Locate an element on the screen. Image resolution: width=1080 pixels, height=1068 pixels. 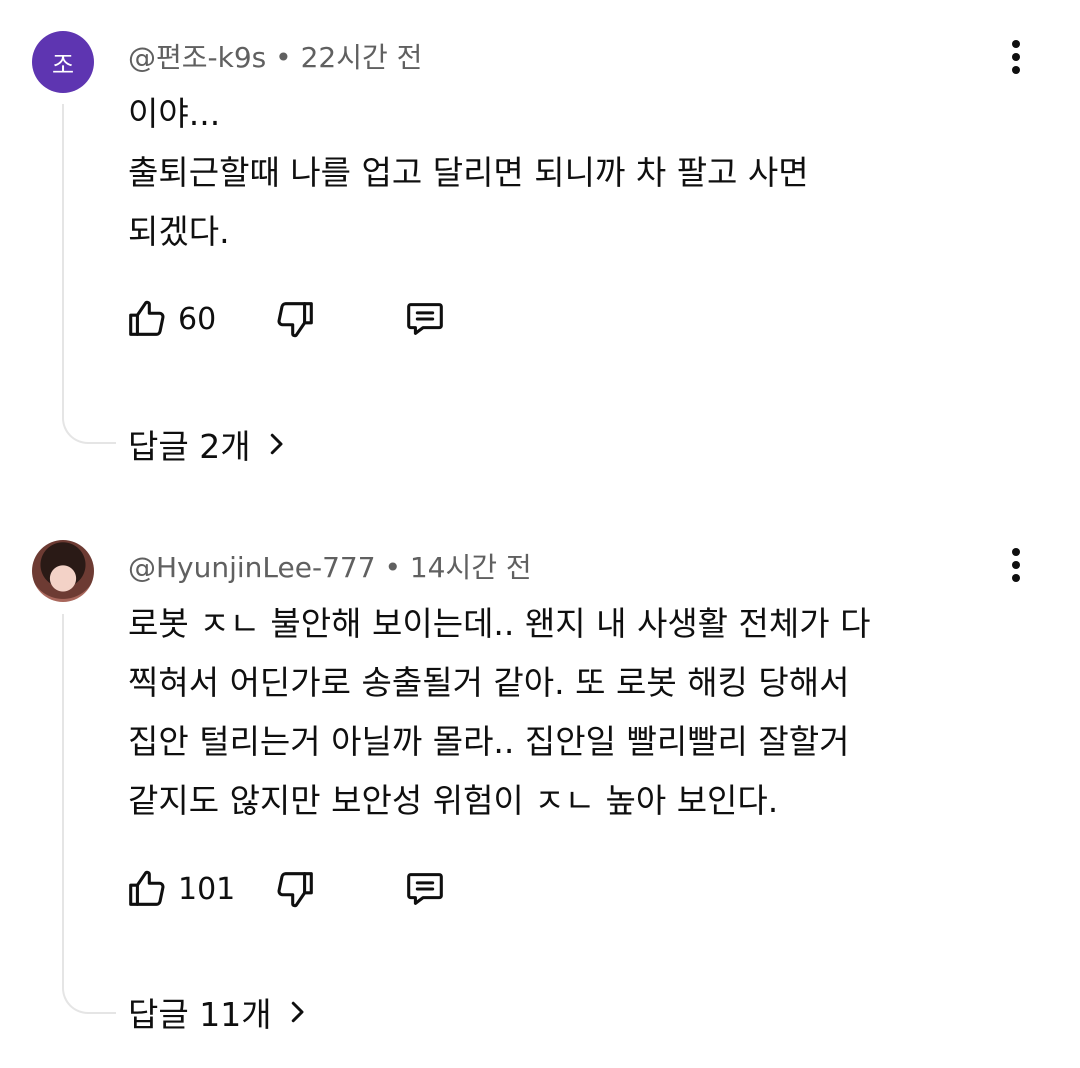
comment-text: 이야... 출퇴근할때 나를 업고 달리면 되니까 차 팔고 사면 되겠다. is located at coordinates (558, 172).